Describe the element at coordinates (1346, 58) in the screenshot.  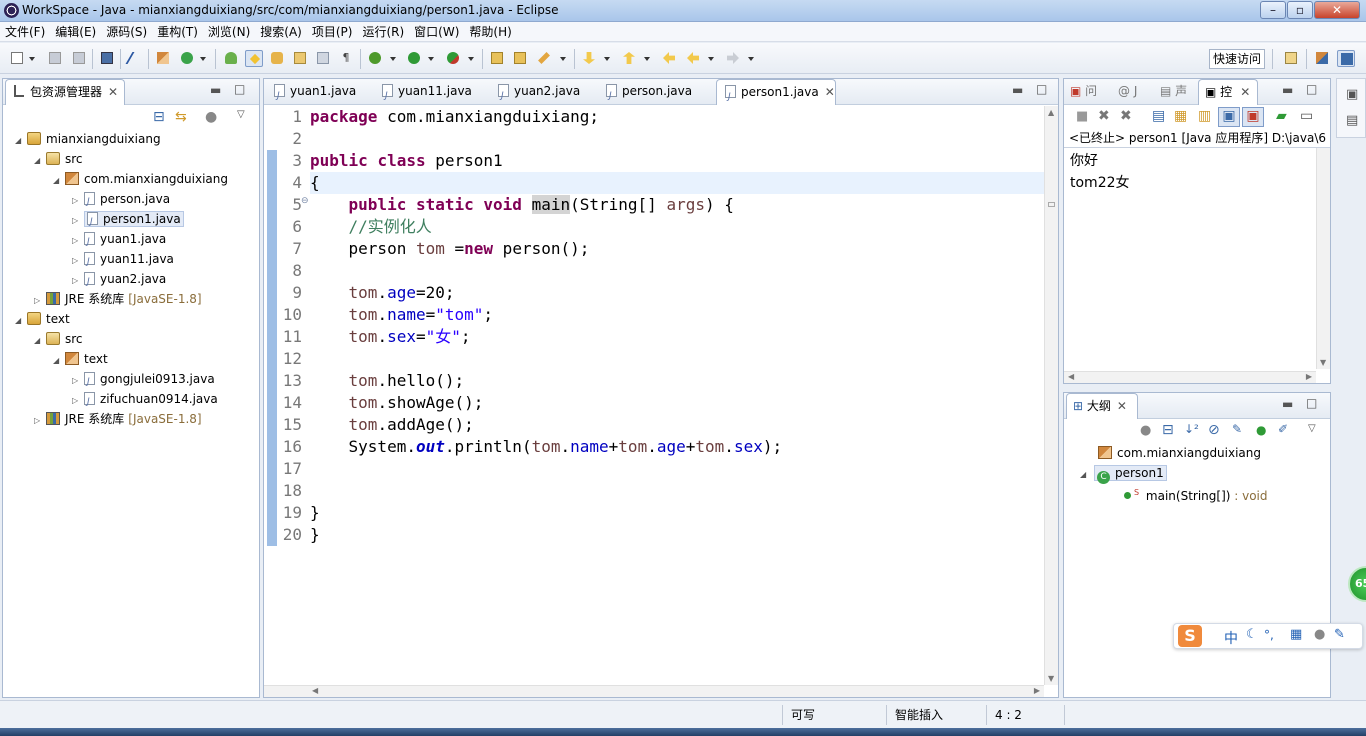
I see `java-perspective-icon` at that location.